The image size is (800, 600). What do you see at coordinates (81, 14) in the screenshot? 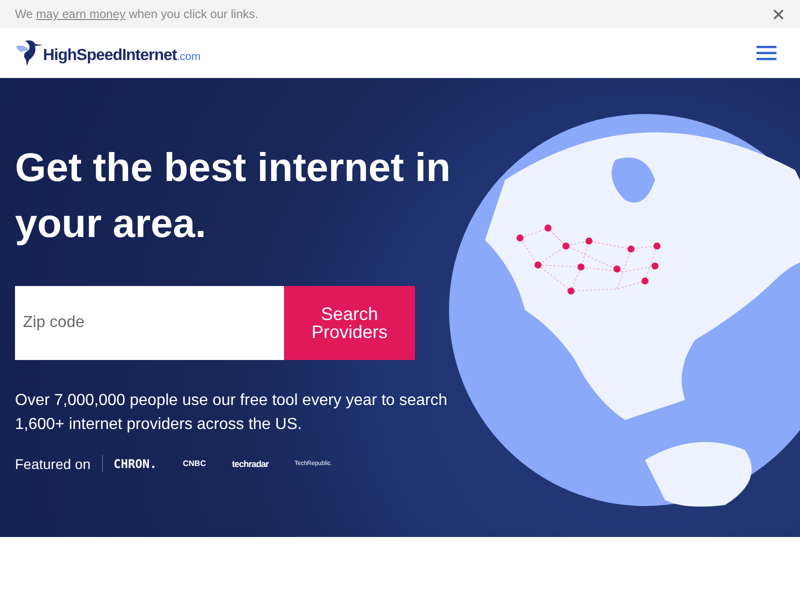
I see `earn-money-link: may earn money` at bounding box center [81, 14].